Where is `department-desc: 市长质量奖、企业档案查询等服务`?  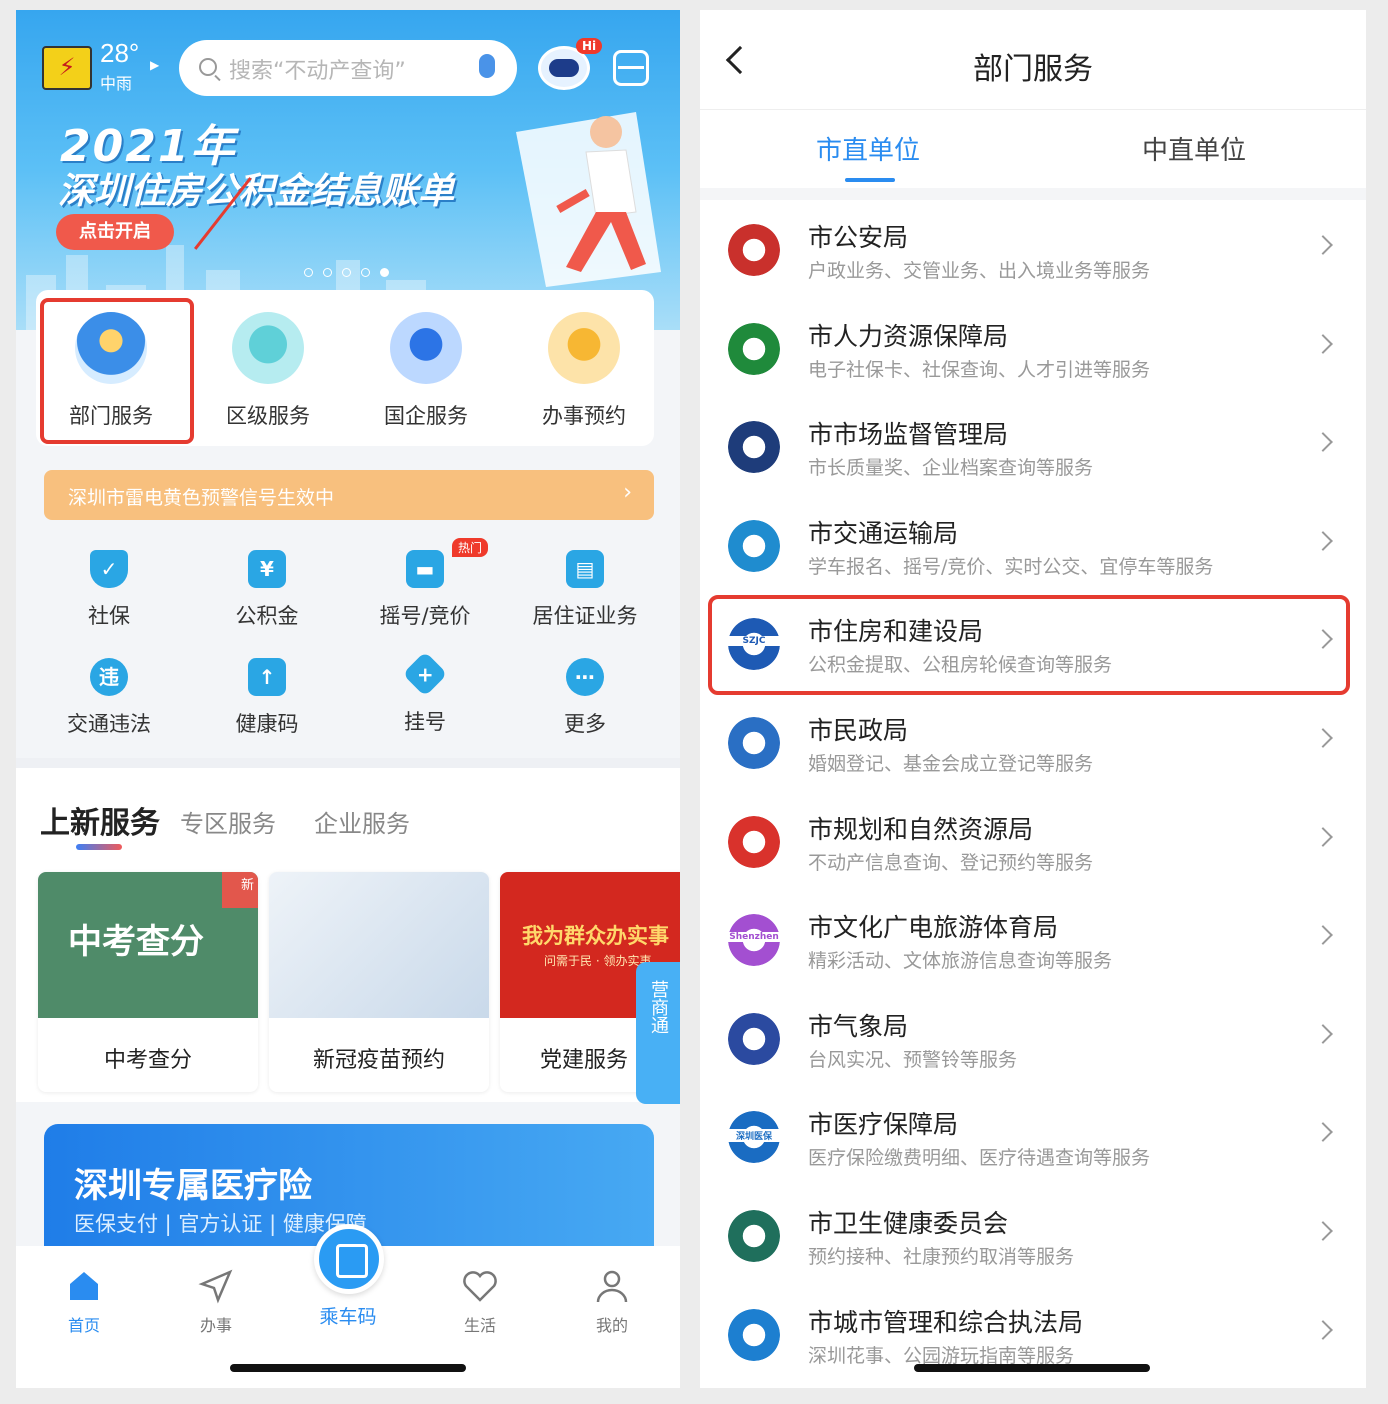
department-desc: 市长质量奖、企业档案查询等服务 is located at coordinates (951, 468).